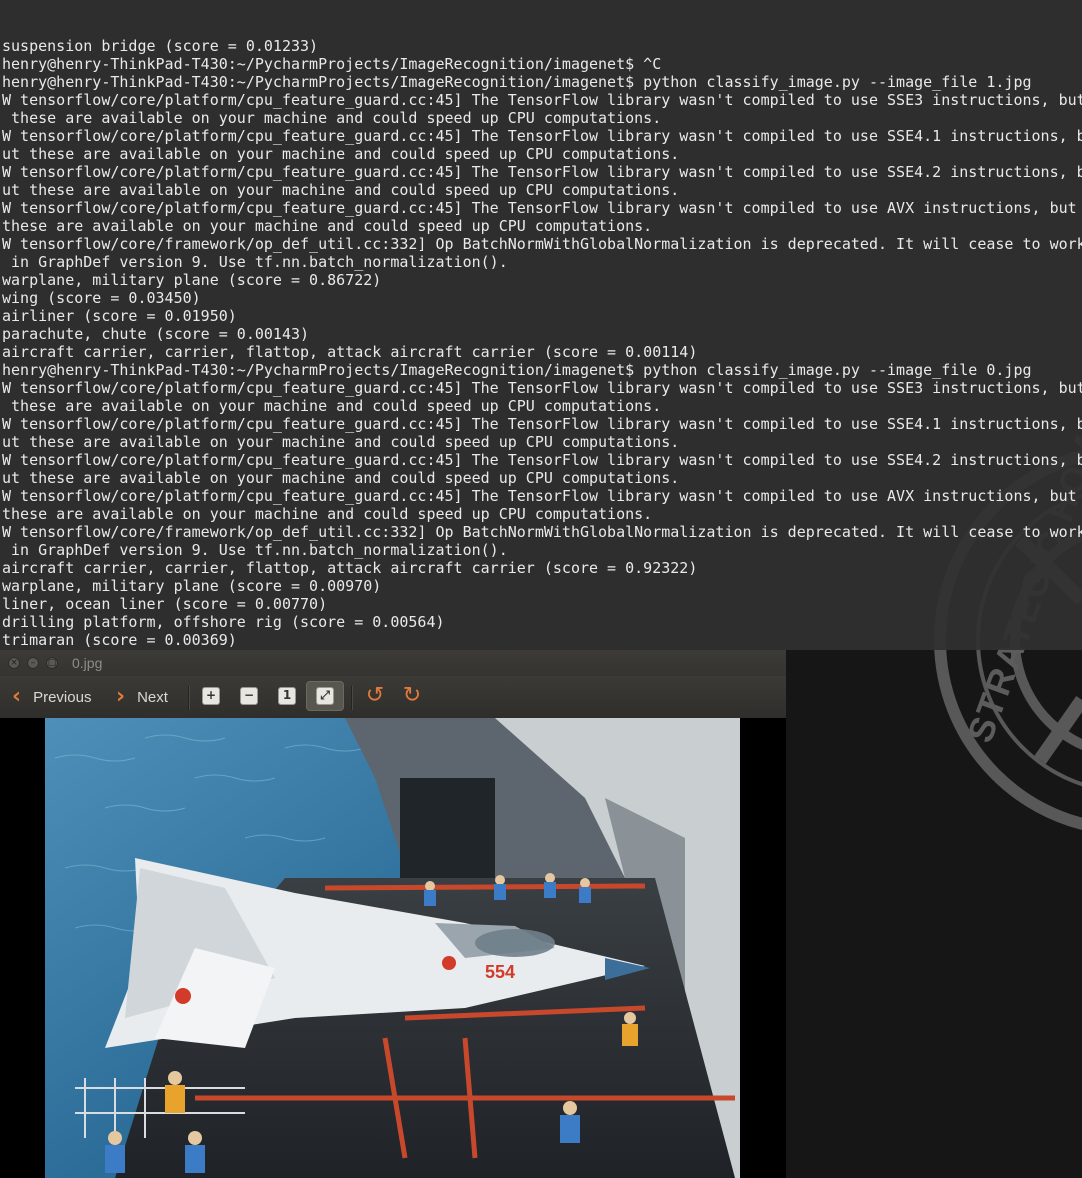 The height and width of the screenshot is (1178, 1082). Describe the element at coordinates (156, 334) in the screenshot. I see `terminal-line: parachute, chute (score = 0.00143)` at that location.